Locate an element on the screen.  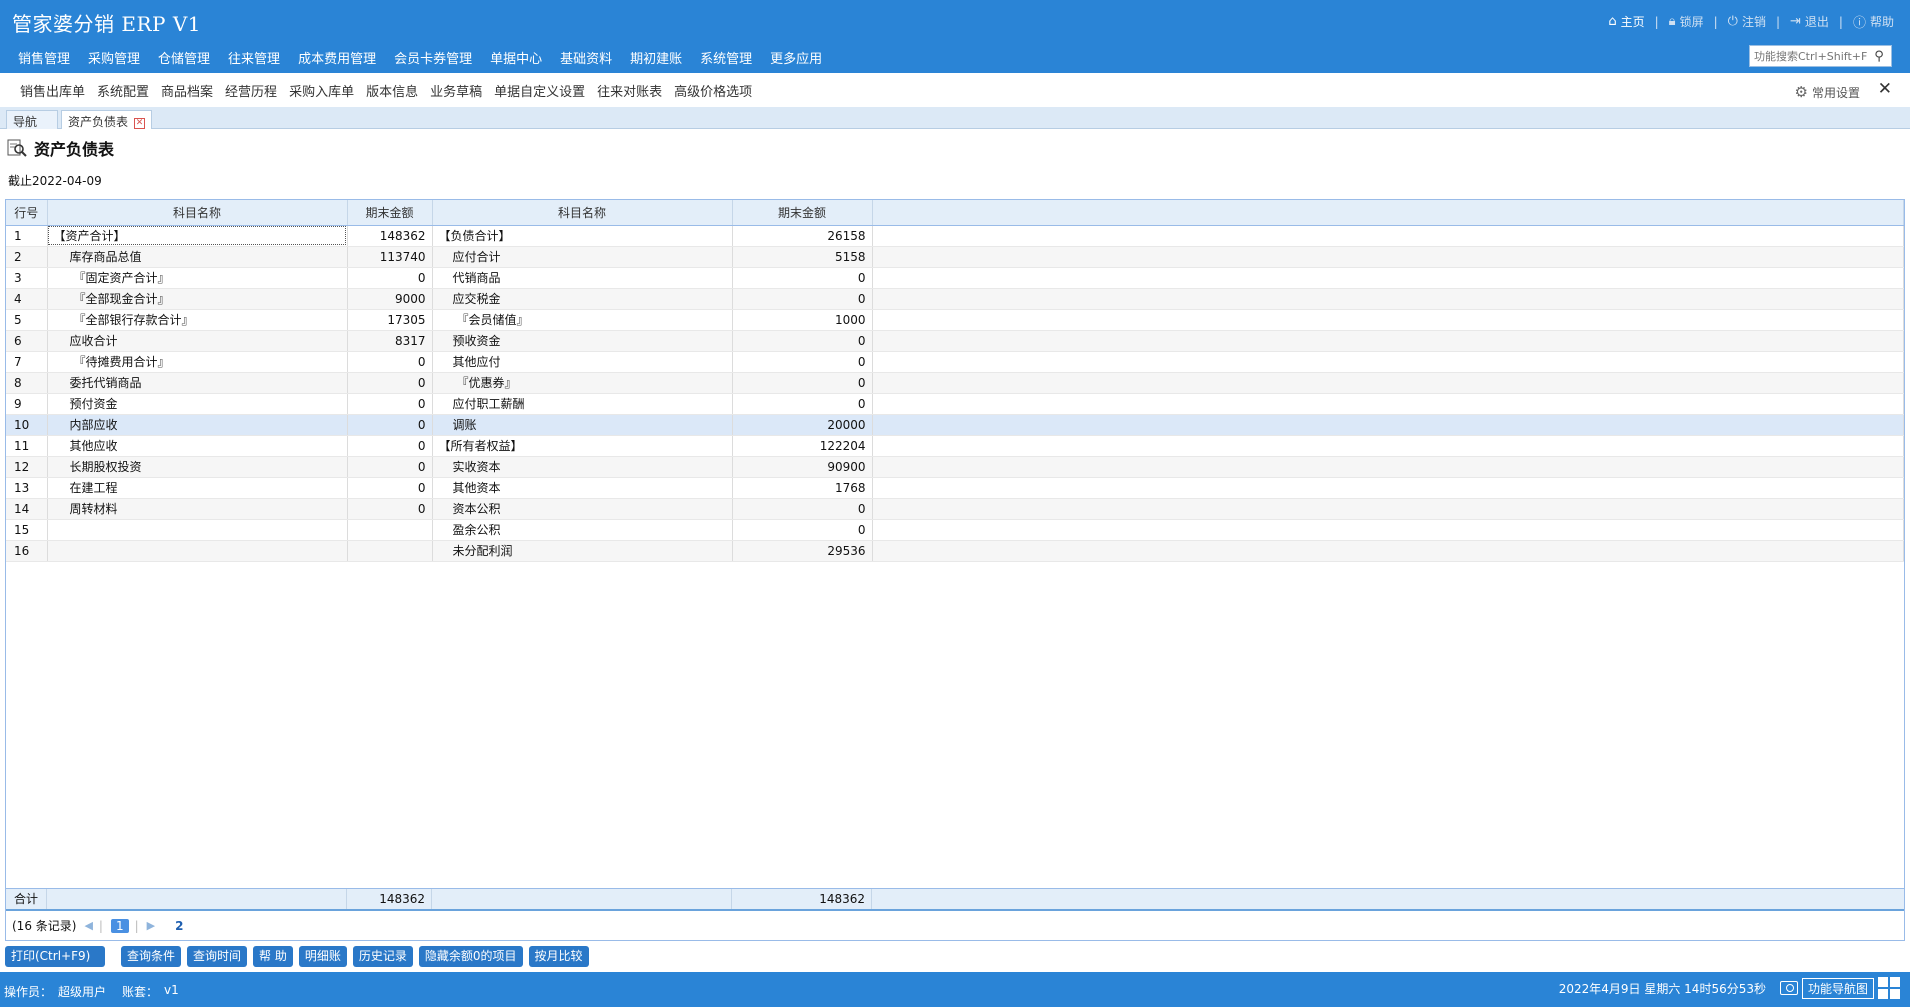
cell-liab-amount: 20000 is located at coordinates (802, 425).